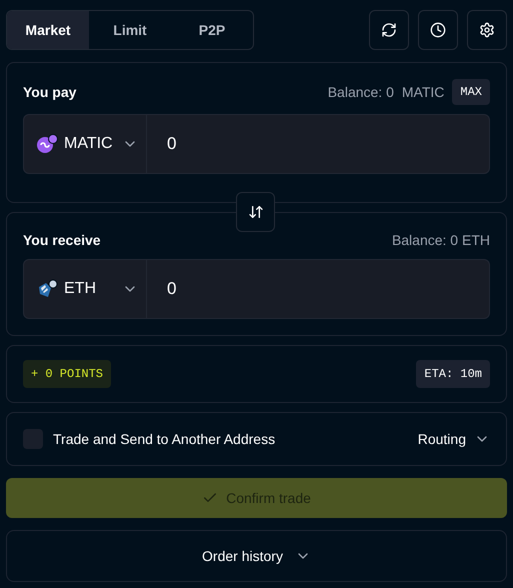 The width and height of the screenshot is (513, 588). Describe the element at coordinates (130, 30) in the screenshot. I see `tab: Limit` at that location.